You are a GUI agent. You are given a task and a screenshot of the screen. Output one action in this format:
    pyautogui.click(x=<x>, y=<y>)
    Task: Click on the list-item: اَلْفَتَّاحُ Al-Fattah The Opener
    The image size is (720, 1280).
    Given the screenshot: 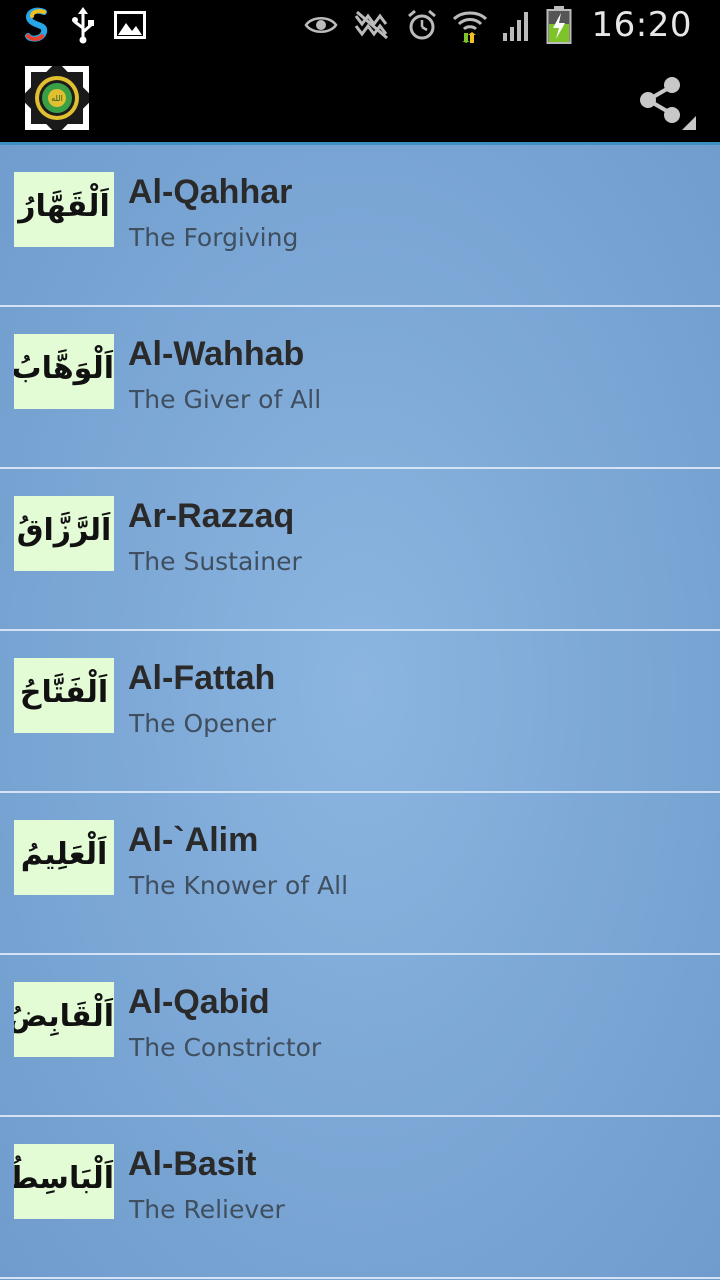 What is the action you would take?
    pyautogui.click(x=360, y=712)
    